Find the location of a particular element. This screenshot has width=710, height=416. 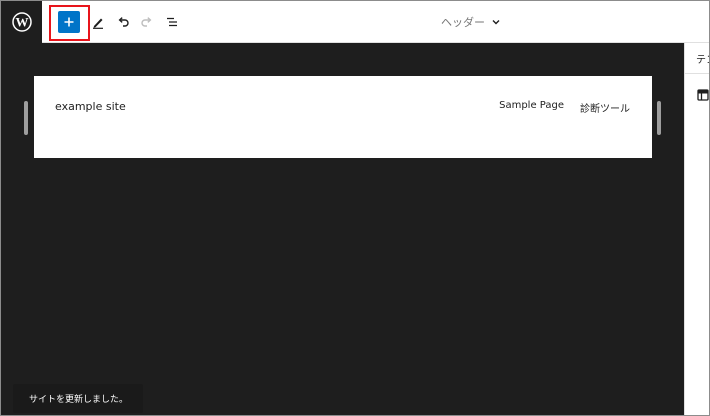

template-part-icon is located at coordinates (703, 95).